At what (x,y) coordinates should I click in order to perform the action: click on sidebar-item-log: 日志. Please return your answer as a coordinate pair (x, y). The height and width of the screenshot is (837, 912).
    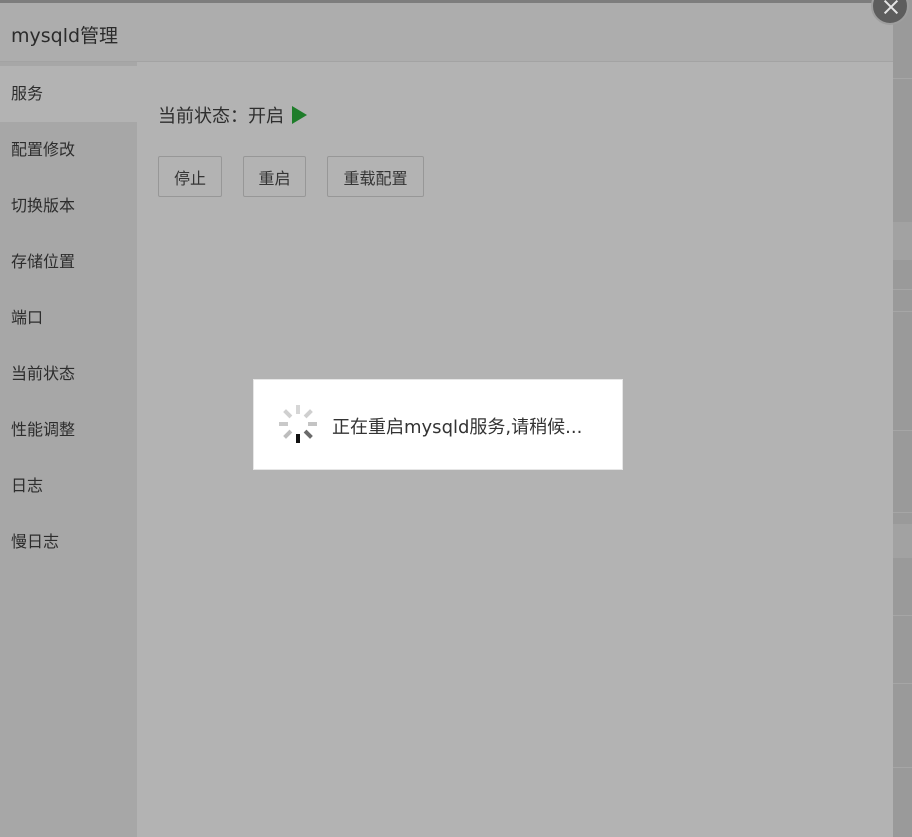
    Looking at the image, I should click on (68, 486).